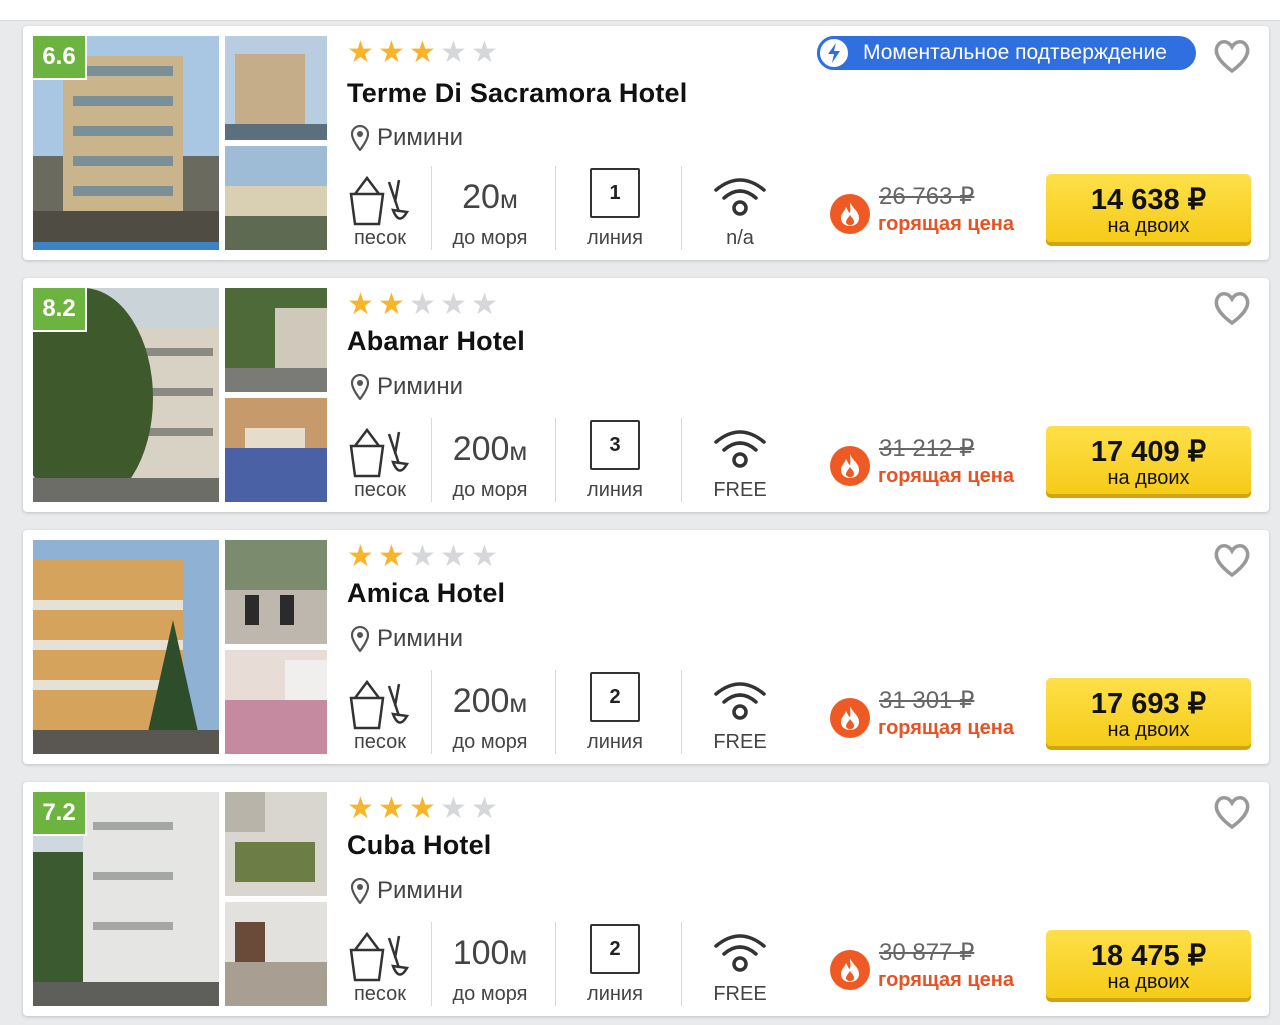 The image size is (1280, 1025). I want to click on hotel-photo-main, so click(126, 647).